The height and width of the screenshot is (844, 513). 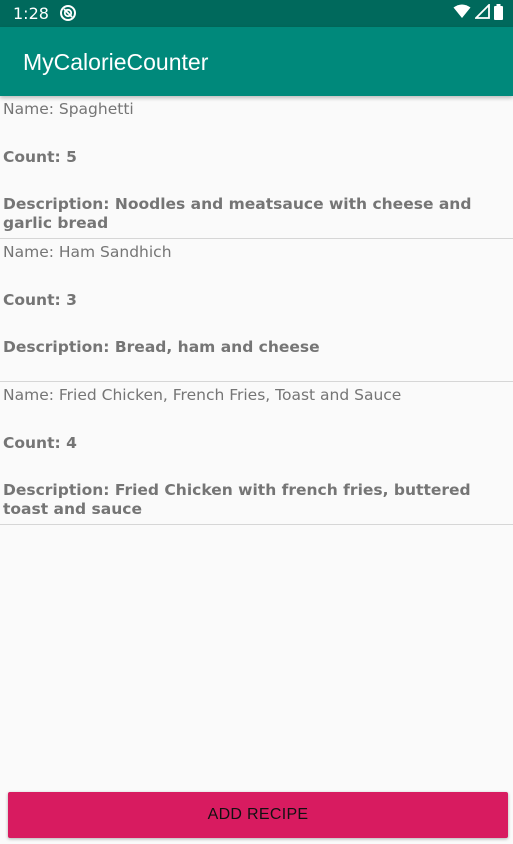 What do you see at coordinates (68, 109) in the screenshot?
I see `recipe-name: Name: Spaghetti` at bounding box center [68, 109].